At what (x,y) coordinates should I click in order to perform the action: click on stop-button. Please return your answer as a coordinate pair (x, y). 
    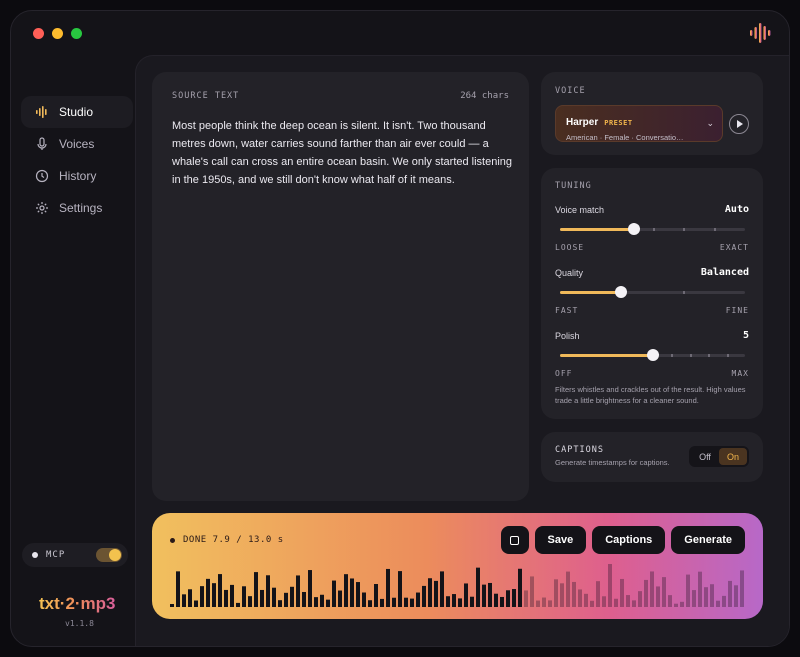
    Looking at the image, I should click on (514, 540).